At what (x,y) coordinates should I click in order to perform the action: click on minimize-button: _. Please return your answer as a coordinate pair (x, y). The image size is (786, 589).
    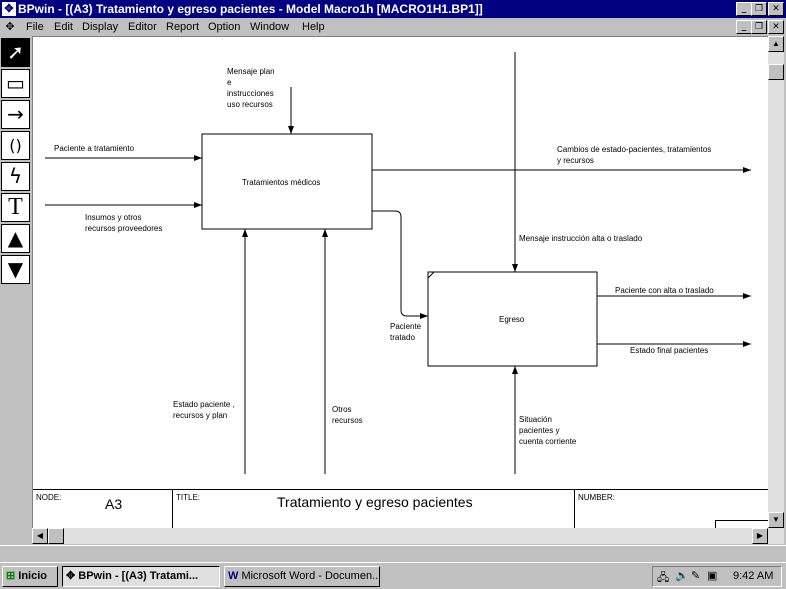
    Looking at the image, I should click on (744, 9).